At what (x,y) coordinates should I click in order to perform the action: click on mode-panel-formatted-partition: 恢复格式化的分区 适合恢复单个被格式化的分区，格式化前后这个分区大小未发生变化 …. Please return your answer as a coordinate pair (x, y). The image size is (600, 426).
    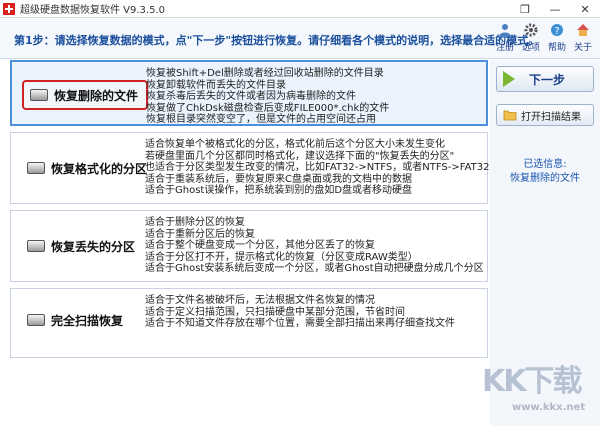
    Looking at the image, I should click on (249, 168).